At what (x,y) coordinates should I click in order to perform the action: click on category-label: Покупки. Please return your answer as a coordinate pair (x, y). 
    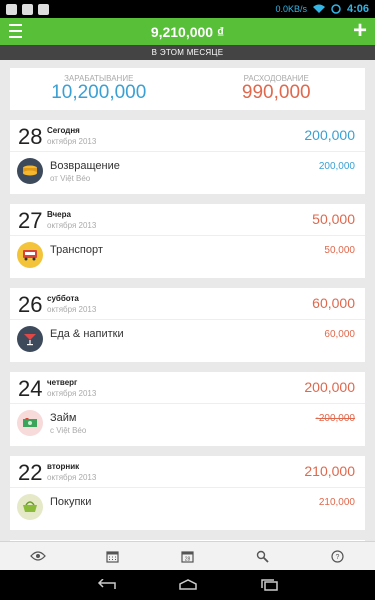
    Looking at the image, I should click on (71, 502).